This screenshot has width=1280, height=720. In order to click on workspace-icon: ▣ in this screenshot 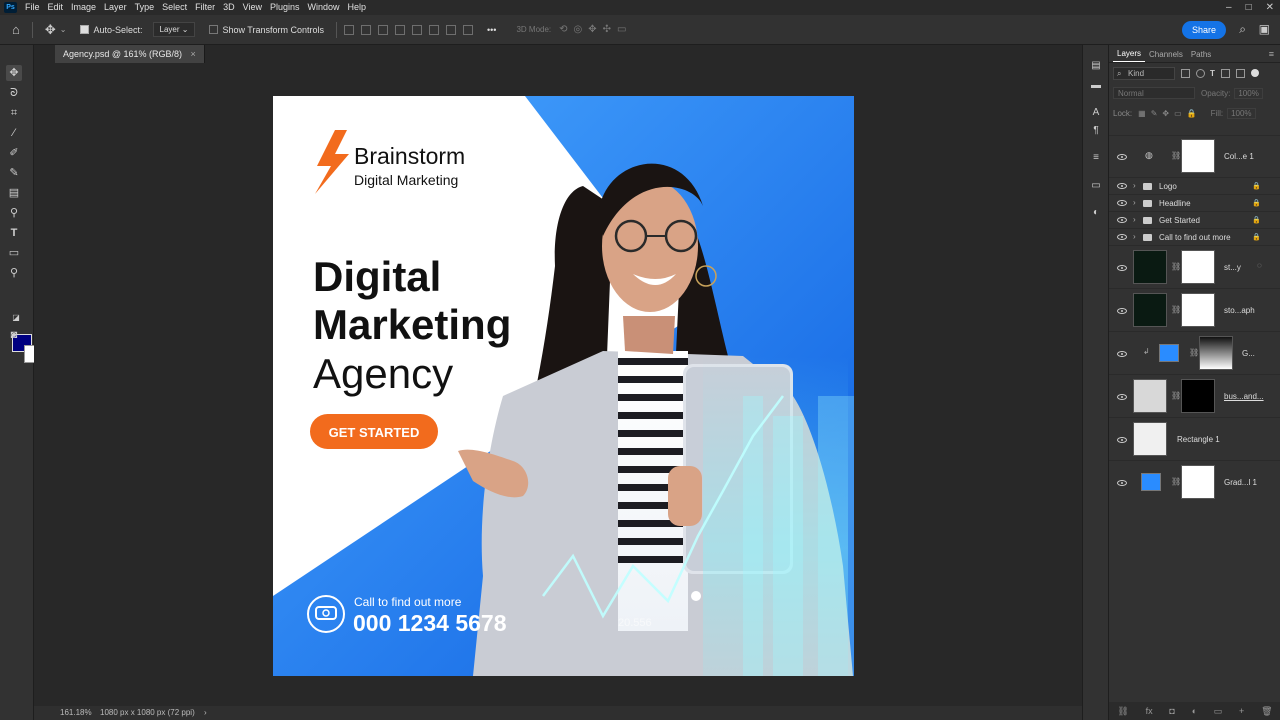, I will do `click(1264, 29)`.